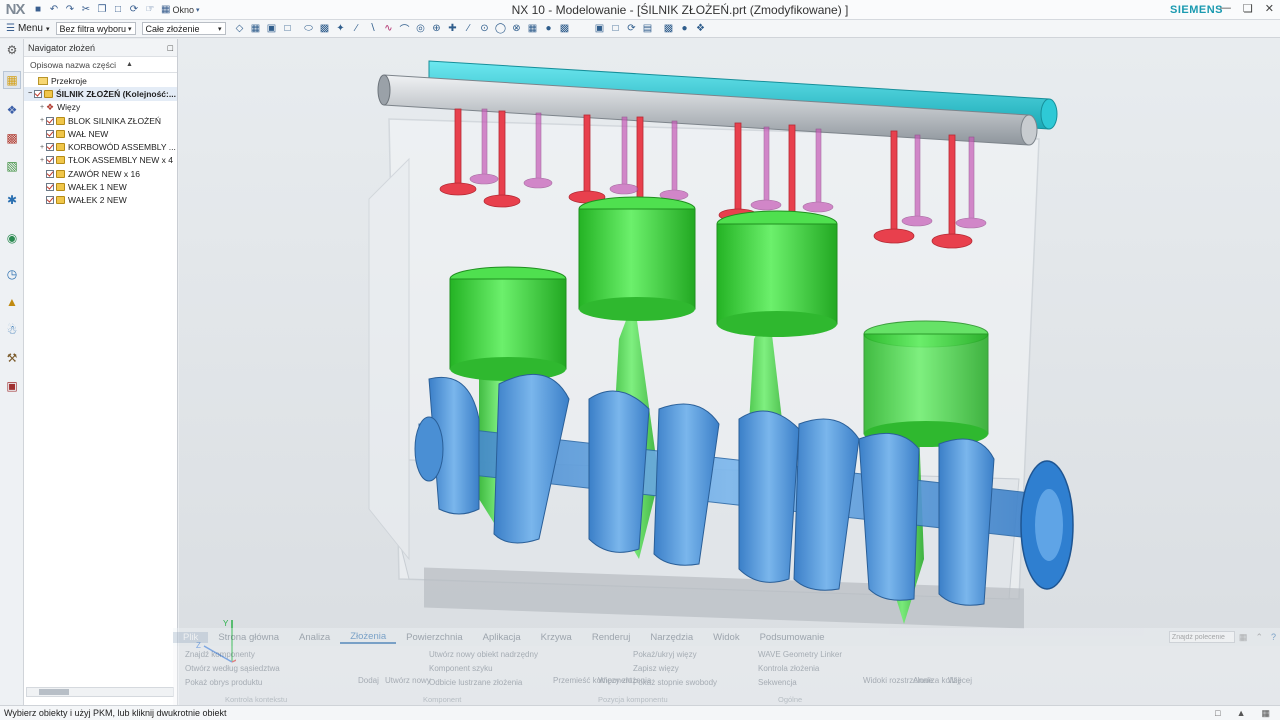 This screenshot has width=1280, height=720. Describe the element at coordinates (792, 637) in the screenshot. I see `tab-summary: Podsumowanie` at that location.